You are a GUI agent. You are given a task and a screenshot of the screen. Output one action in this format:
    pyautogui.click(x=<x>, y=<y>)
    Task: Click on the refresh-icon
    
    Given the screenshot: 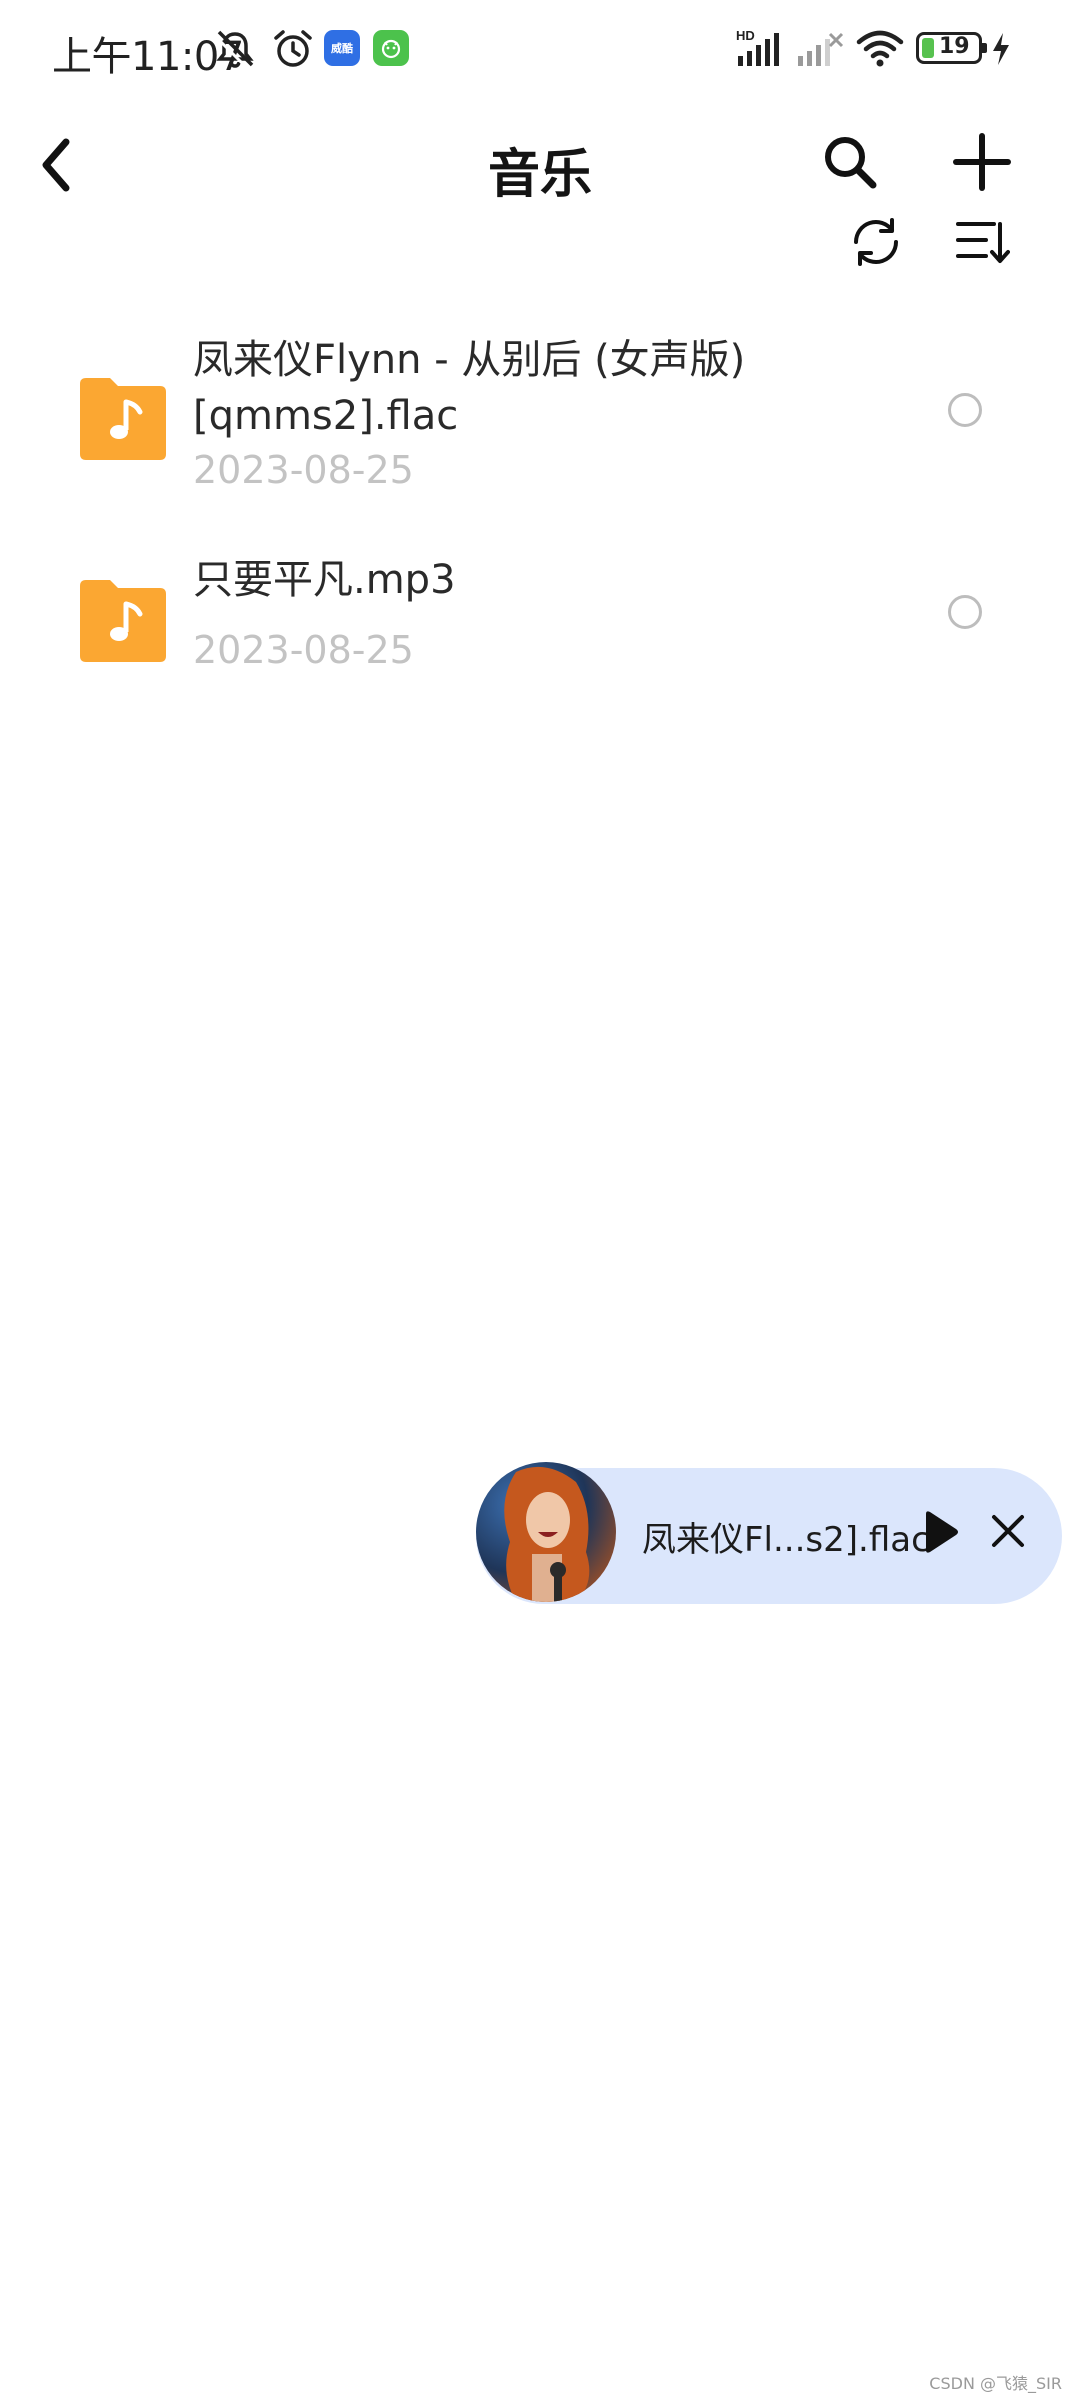 What is the action you would take?
    pyautogui.click(x=876, y=242)
    